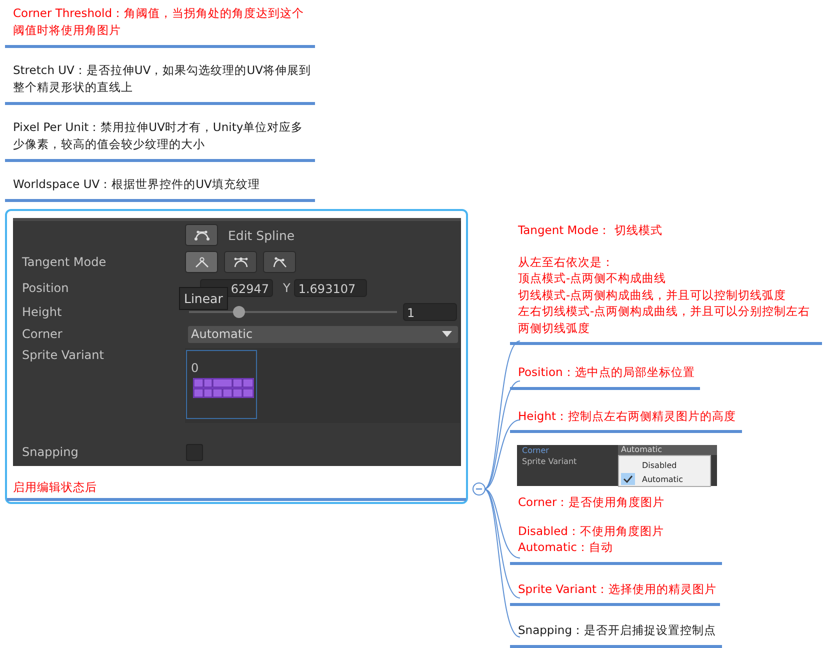 This screenshot has width=824, height=648. Describe the element at coordinates (591, 530) in the screenshot. I see `note-text: Disabled：不使用角度图片` at that location.